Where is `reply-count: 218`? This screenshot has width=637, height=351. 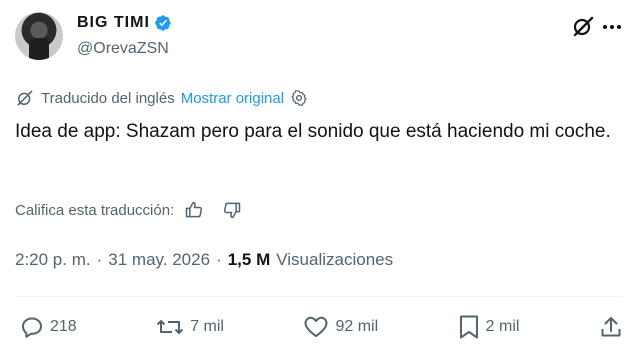 reply-count: 218 is located at coordinates (63, 326).